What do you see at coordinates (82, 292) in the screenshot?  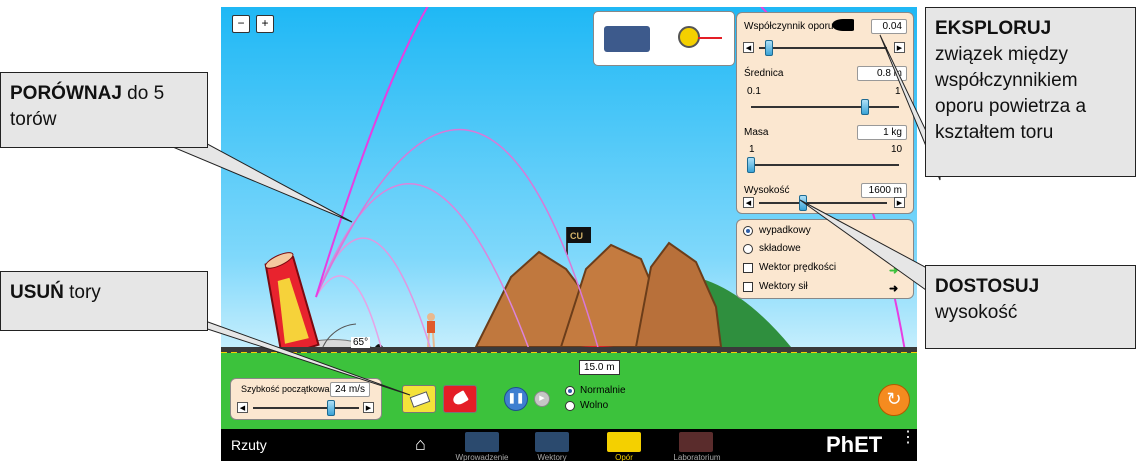 I see `callout-erase-text: tory` at bounding box center [82, 292].